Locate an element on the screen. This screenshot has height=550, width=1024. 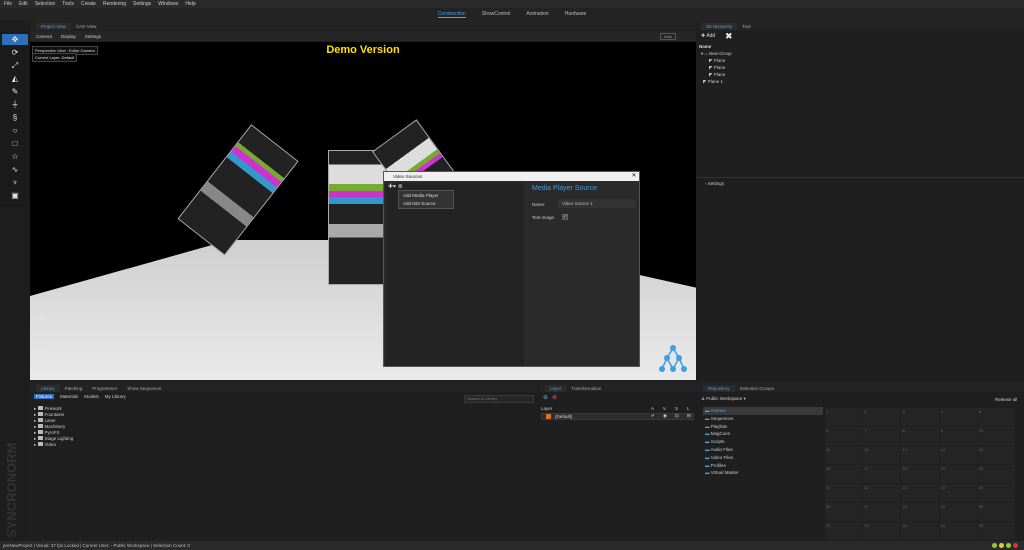
menu-rendering: Rendering is located at coordinates (114, 4).